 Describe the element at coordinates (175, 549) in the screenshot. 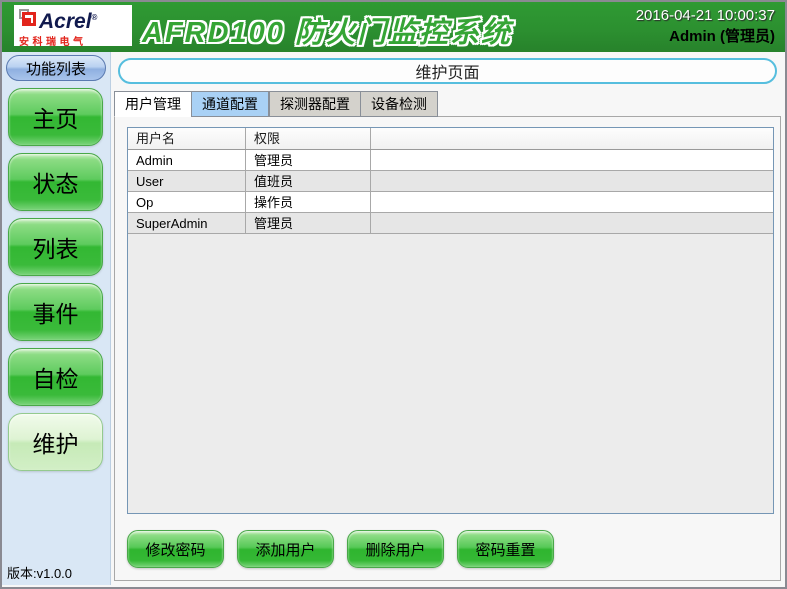

I see `change-password-button: 修改密码` at that location.